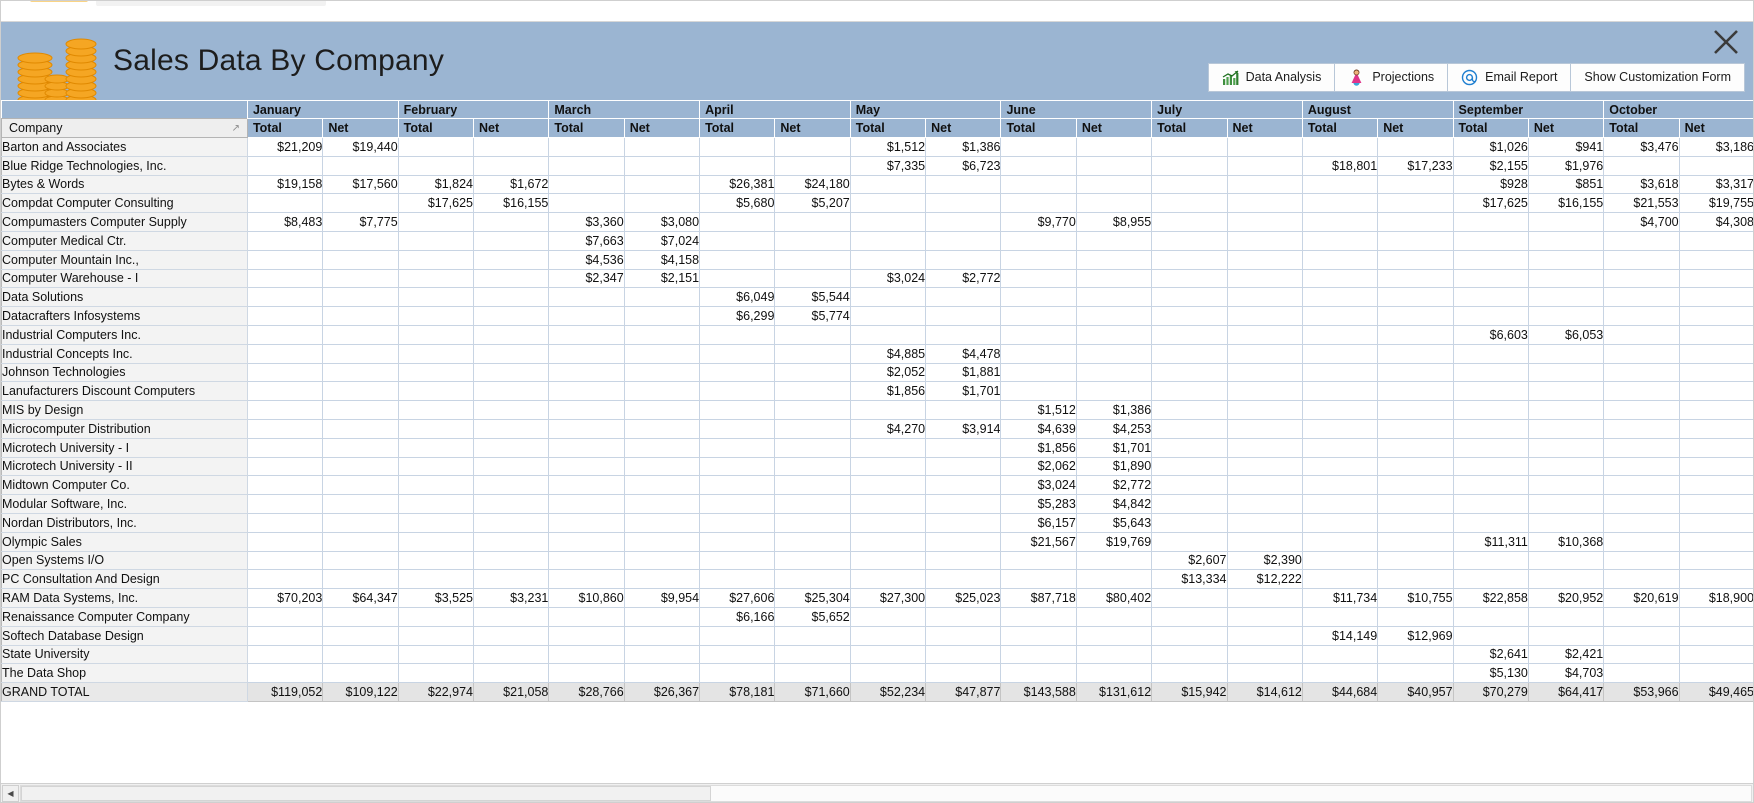 This screenshot has width=1754, height=803. What do you see at coordinates (1566, 128) in the screenshot?
I see `subheader-september-net: Net` at bounding box center [1566, 128].